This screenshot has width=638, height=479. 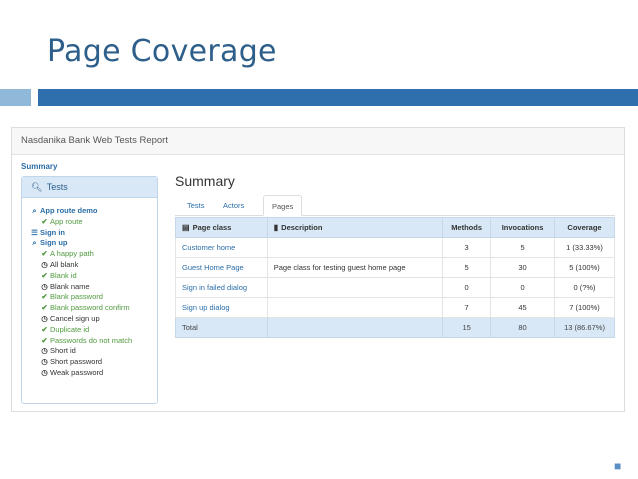 I want to click on cell-invocations: 45, so click(x=523, y=307).